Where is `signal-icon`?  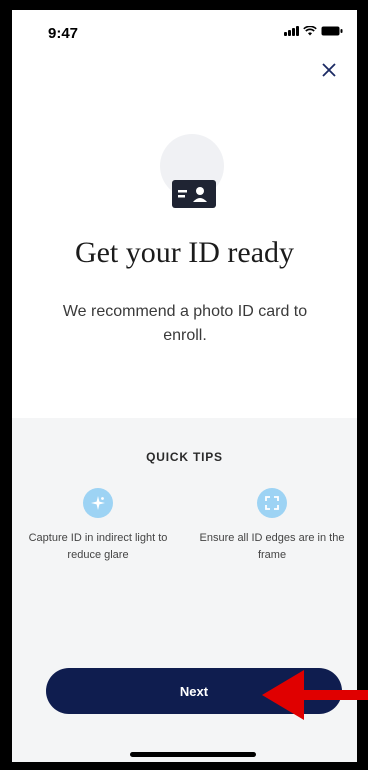 signal-icon is located at coordinates (291, 31).